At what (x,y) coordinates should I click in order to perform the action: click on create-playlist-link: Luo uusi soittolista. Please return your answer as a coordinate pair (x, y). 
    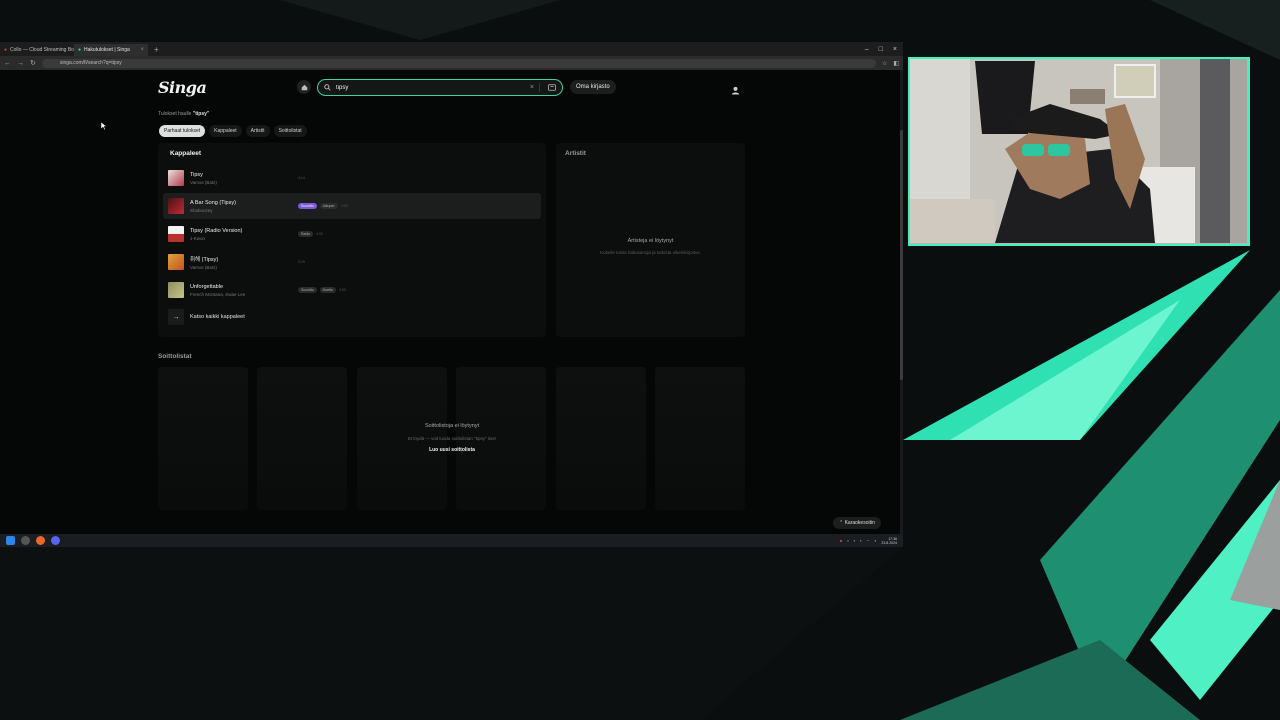
    Looking at the image, I should click on (452, 450).